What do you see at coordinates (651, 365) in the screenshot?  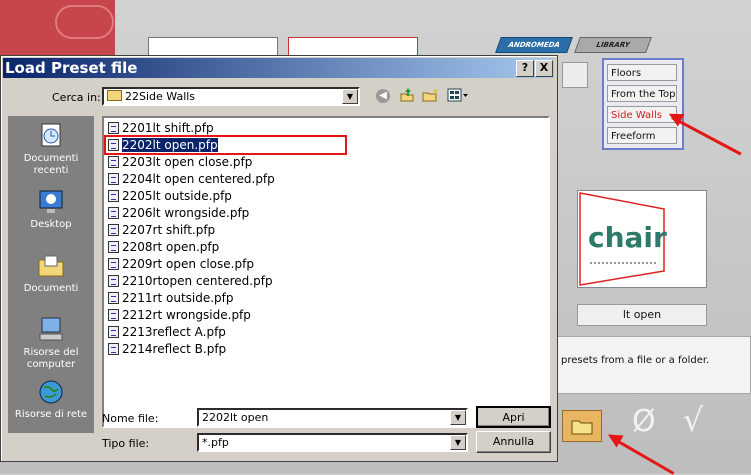 I see `info-text: presets from a file or a folder.` at bounding box center [651, 365].